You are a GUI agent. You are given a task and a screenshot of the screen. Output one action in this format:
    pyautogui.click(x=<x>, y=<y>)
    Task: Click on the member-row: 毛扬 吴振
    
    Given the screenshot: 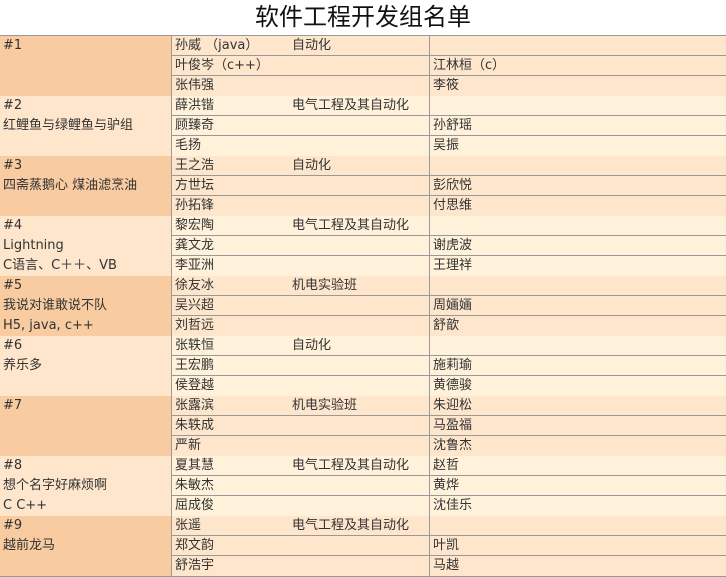 What is the action you would take?
    pyautogui.click(x=449, y=146)
    